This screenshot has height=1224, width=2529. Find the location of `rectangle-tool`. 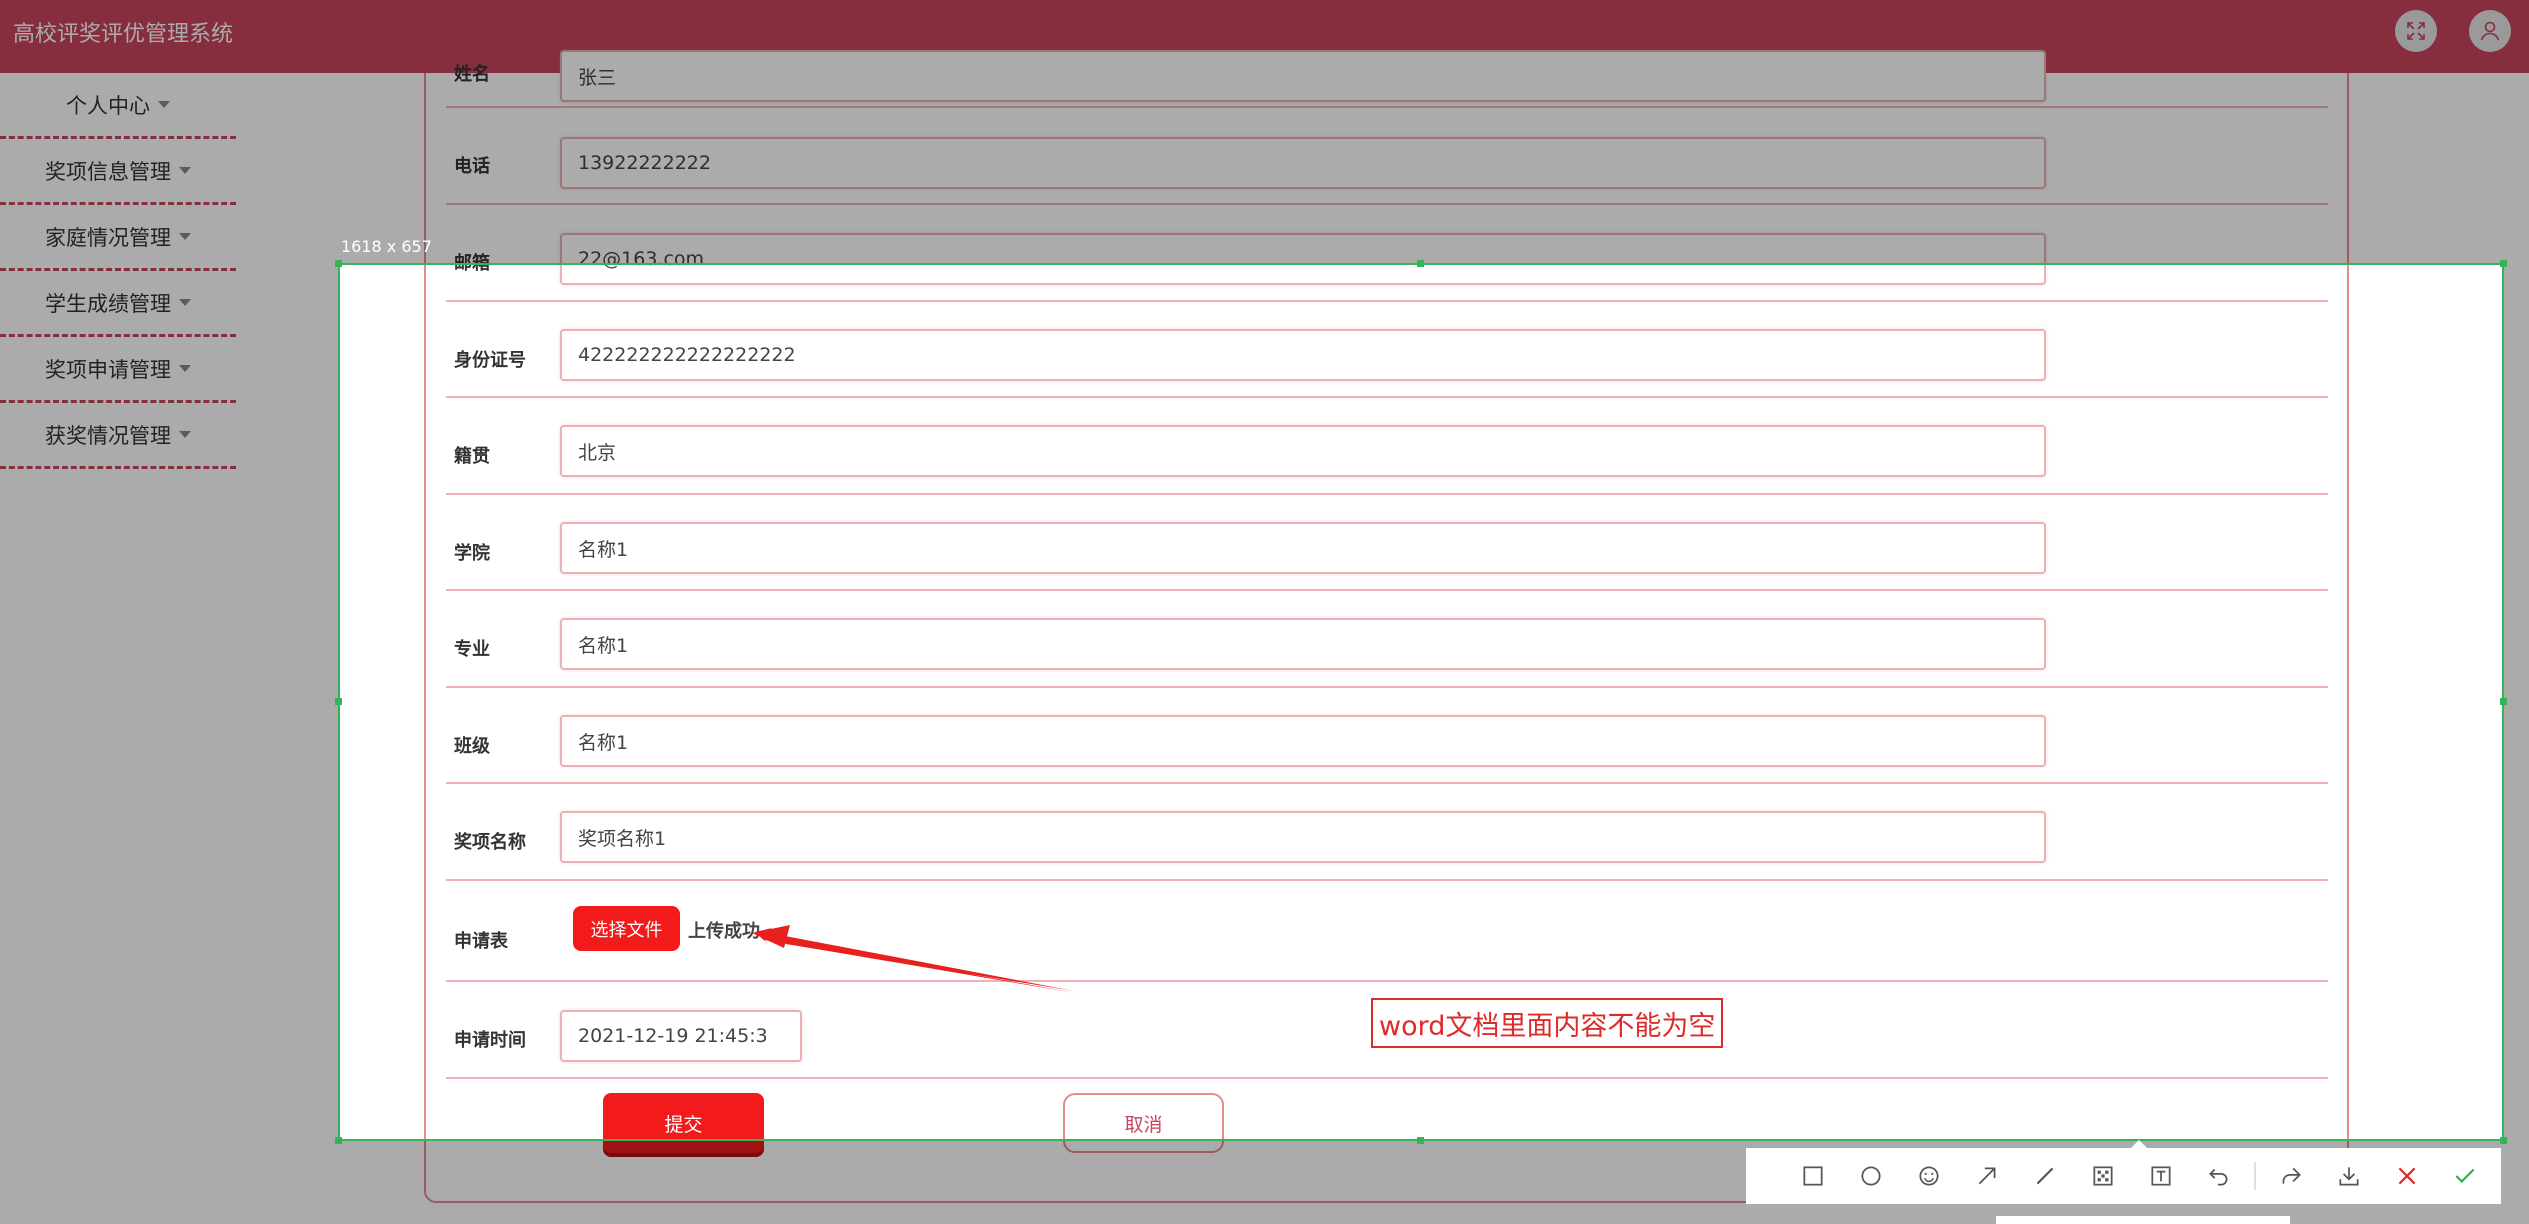

rectangle-tool is located at coordinates (1813, 1176).